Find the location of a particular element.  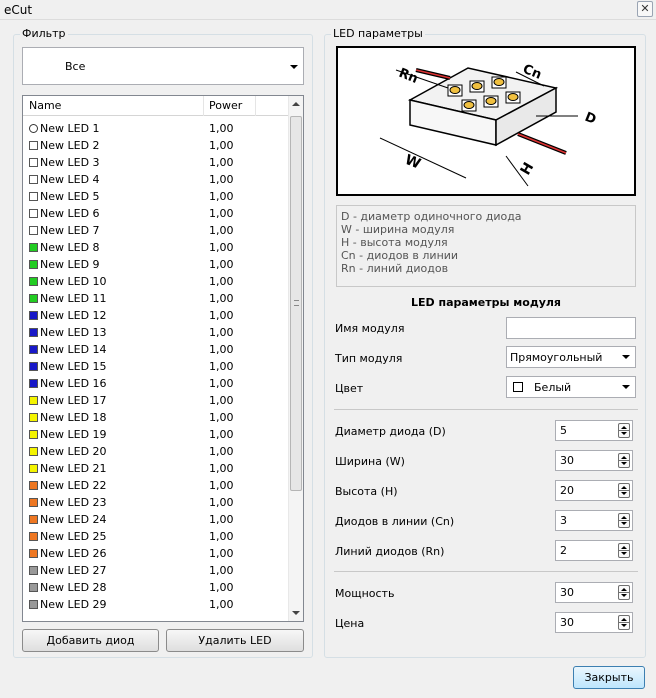

led-list-row: New LED 9 1,00 is located at coordinates (156, 265).